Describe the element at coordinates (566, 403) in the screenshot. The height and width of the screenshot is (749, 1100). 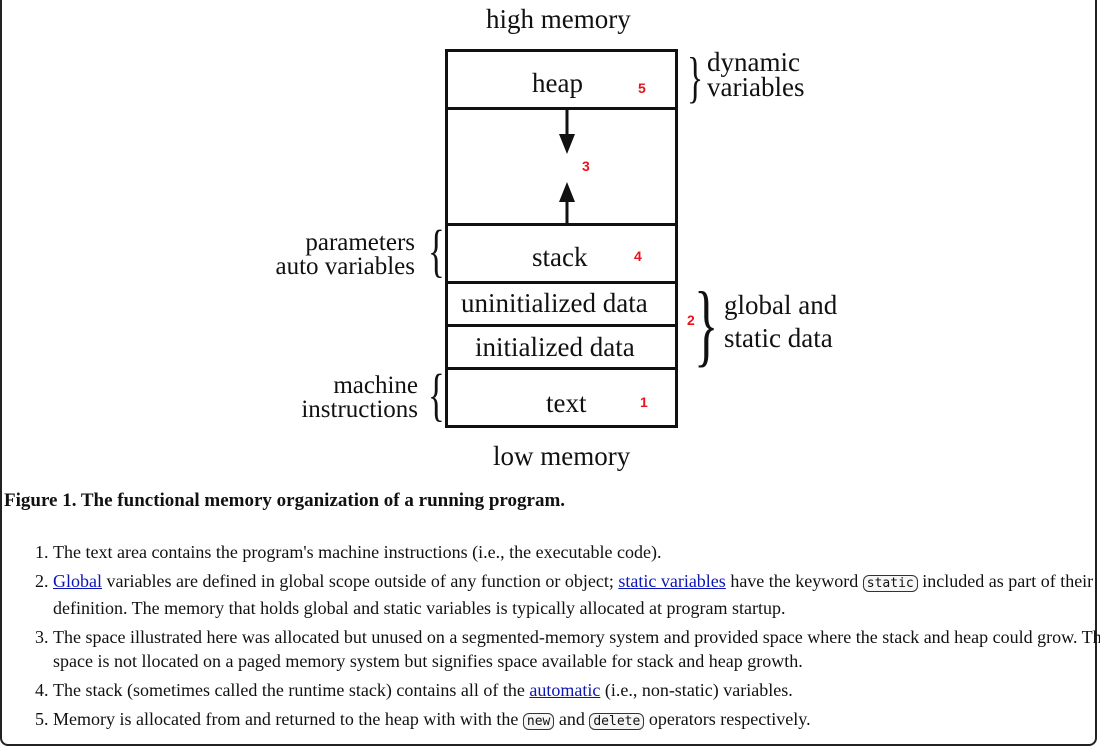
I see `segment-label: text` at that location.